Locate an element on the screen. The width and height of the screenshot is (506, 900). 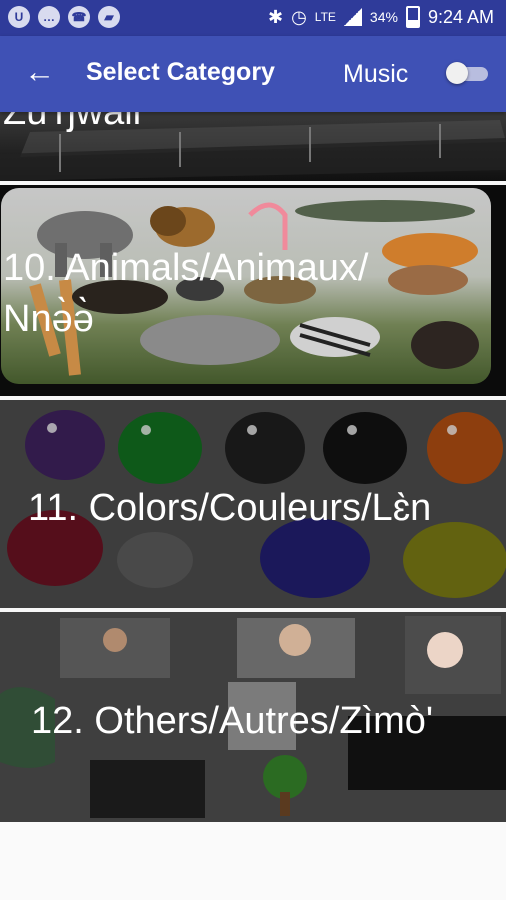
back-arrow-icon: ← is located at coordinates (40, 72).